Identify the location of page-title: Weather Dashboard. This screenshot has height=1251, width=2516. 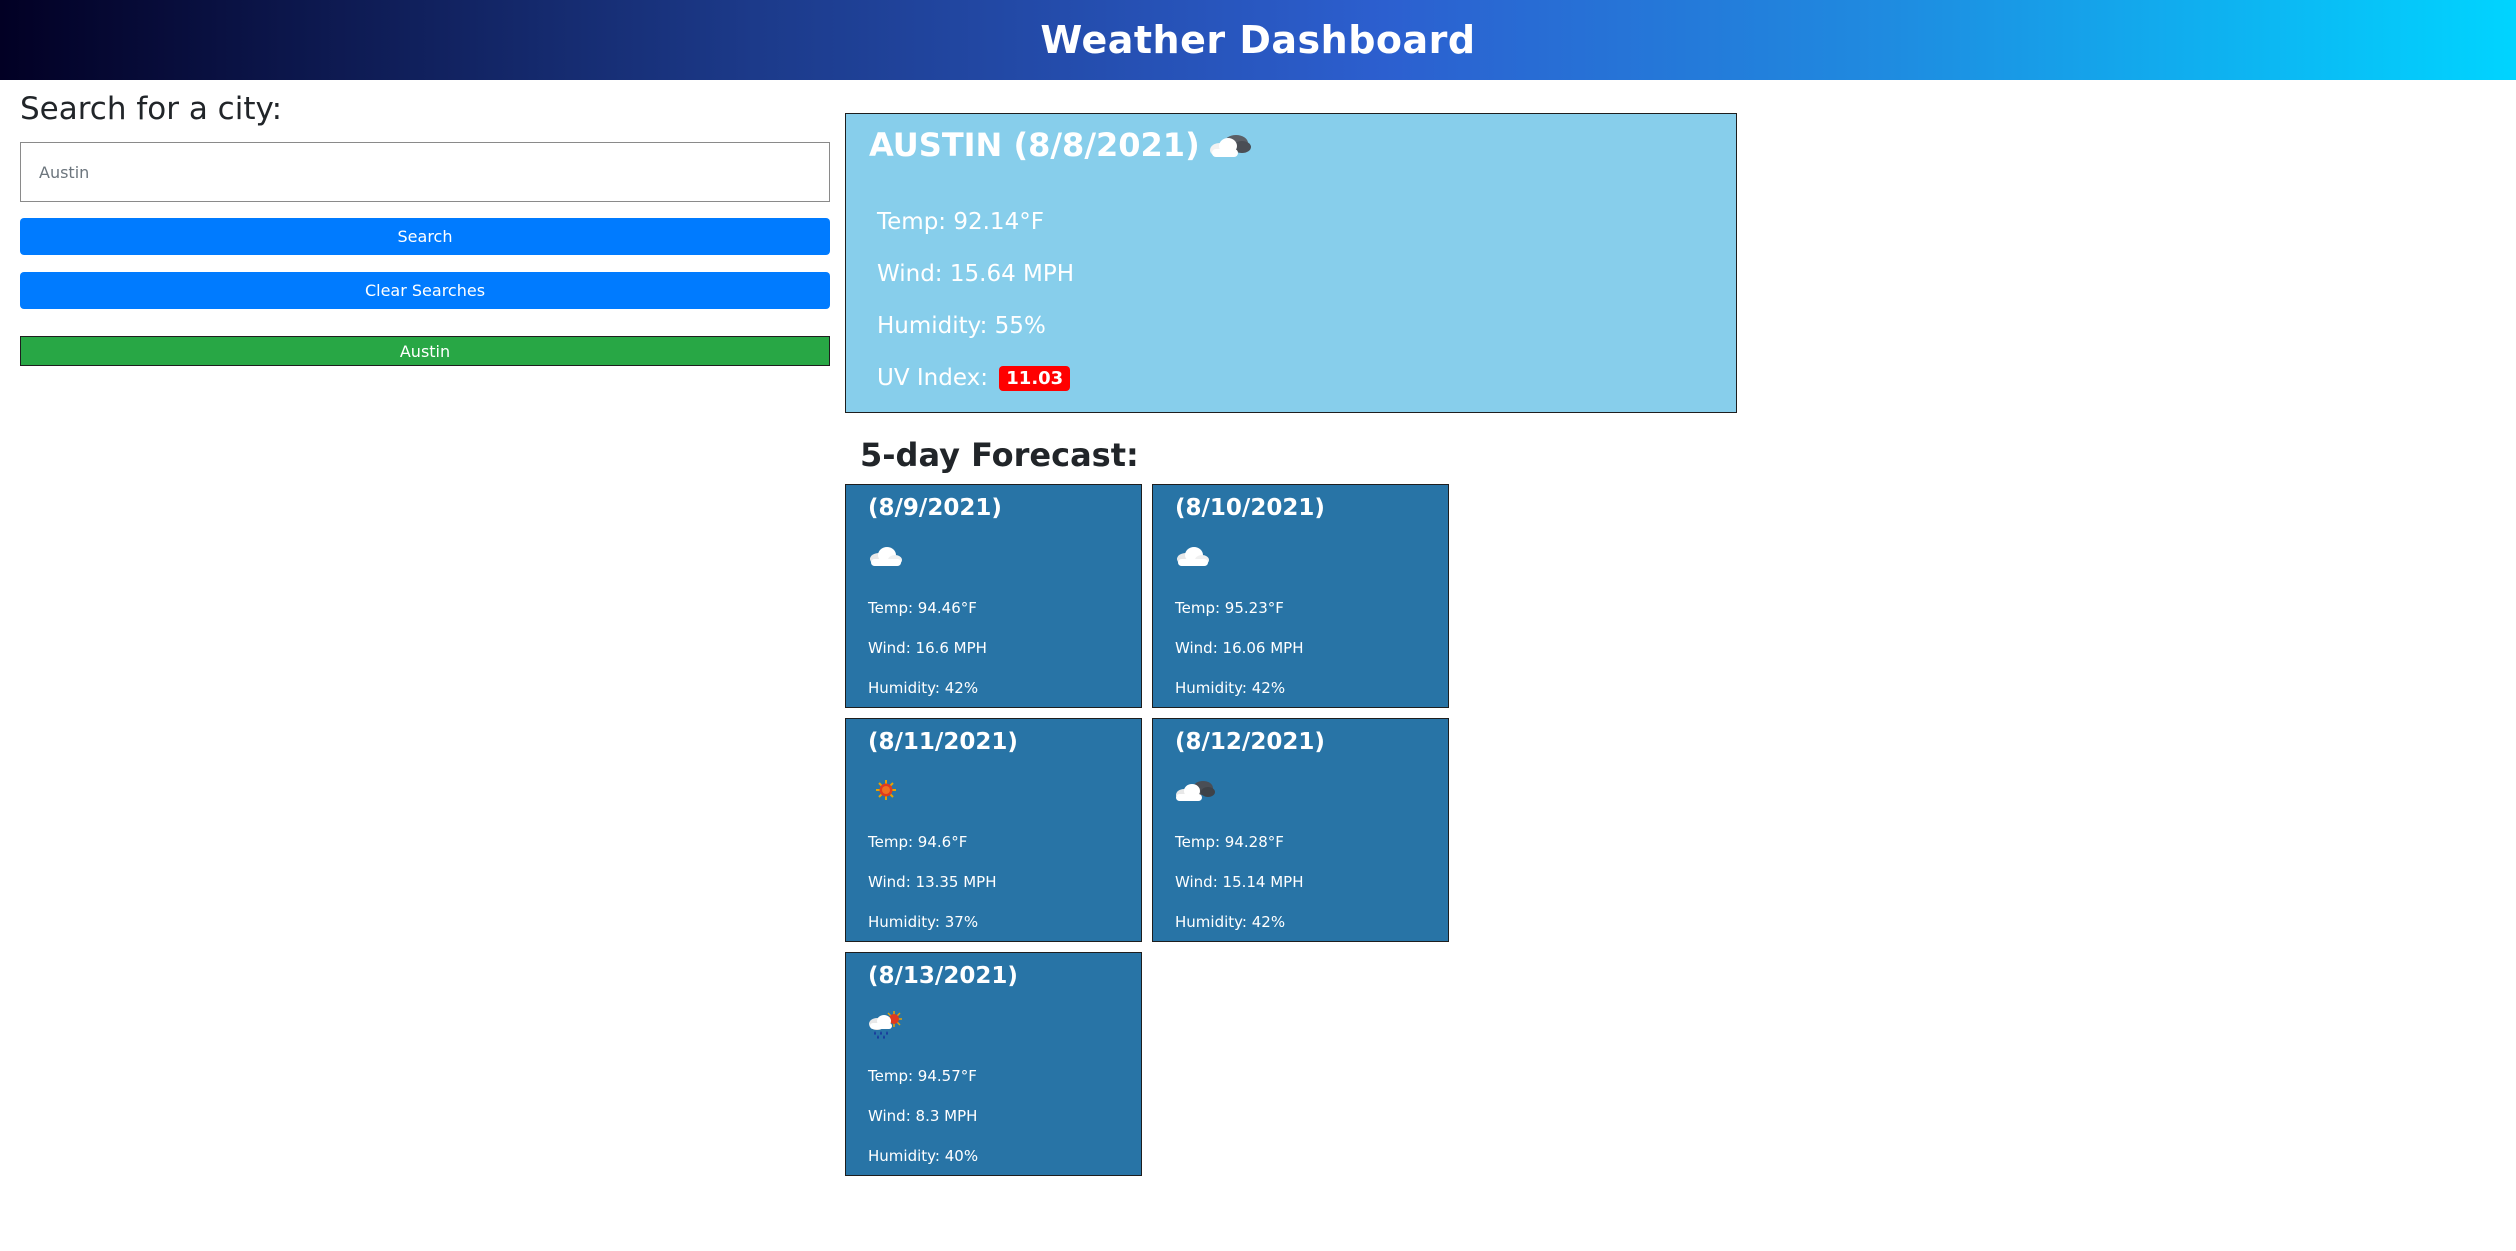
(1258, 40).